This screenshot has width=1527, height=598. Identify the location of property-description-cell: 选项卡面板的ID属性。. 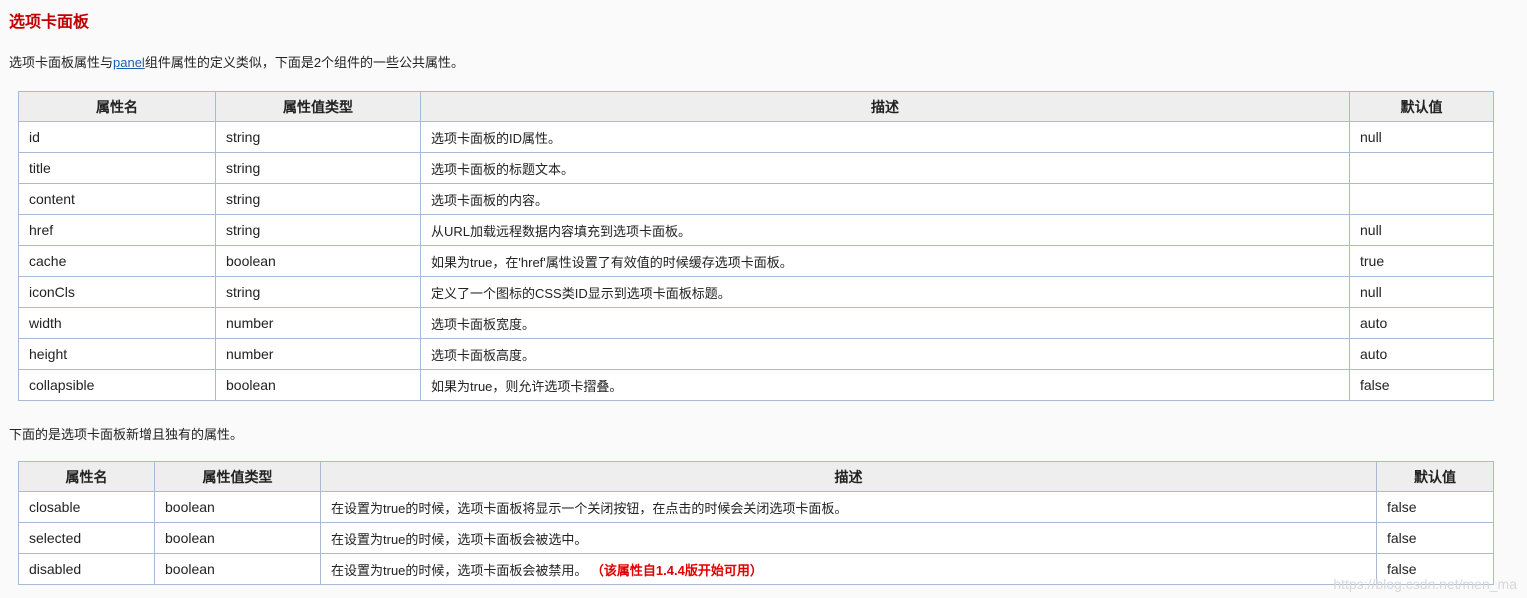
(885, 137).